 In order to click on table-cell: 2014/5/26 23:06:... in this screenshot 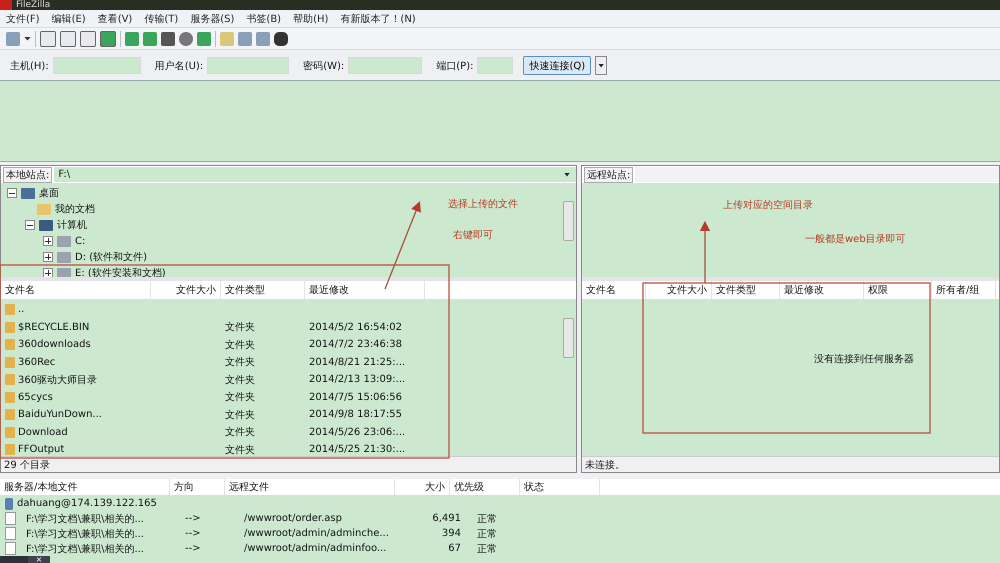, I will do `click(357, 432)`.